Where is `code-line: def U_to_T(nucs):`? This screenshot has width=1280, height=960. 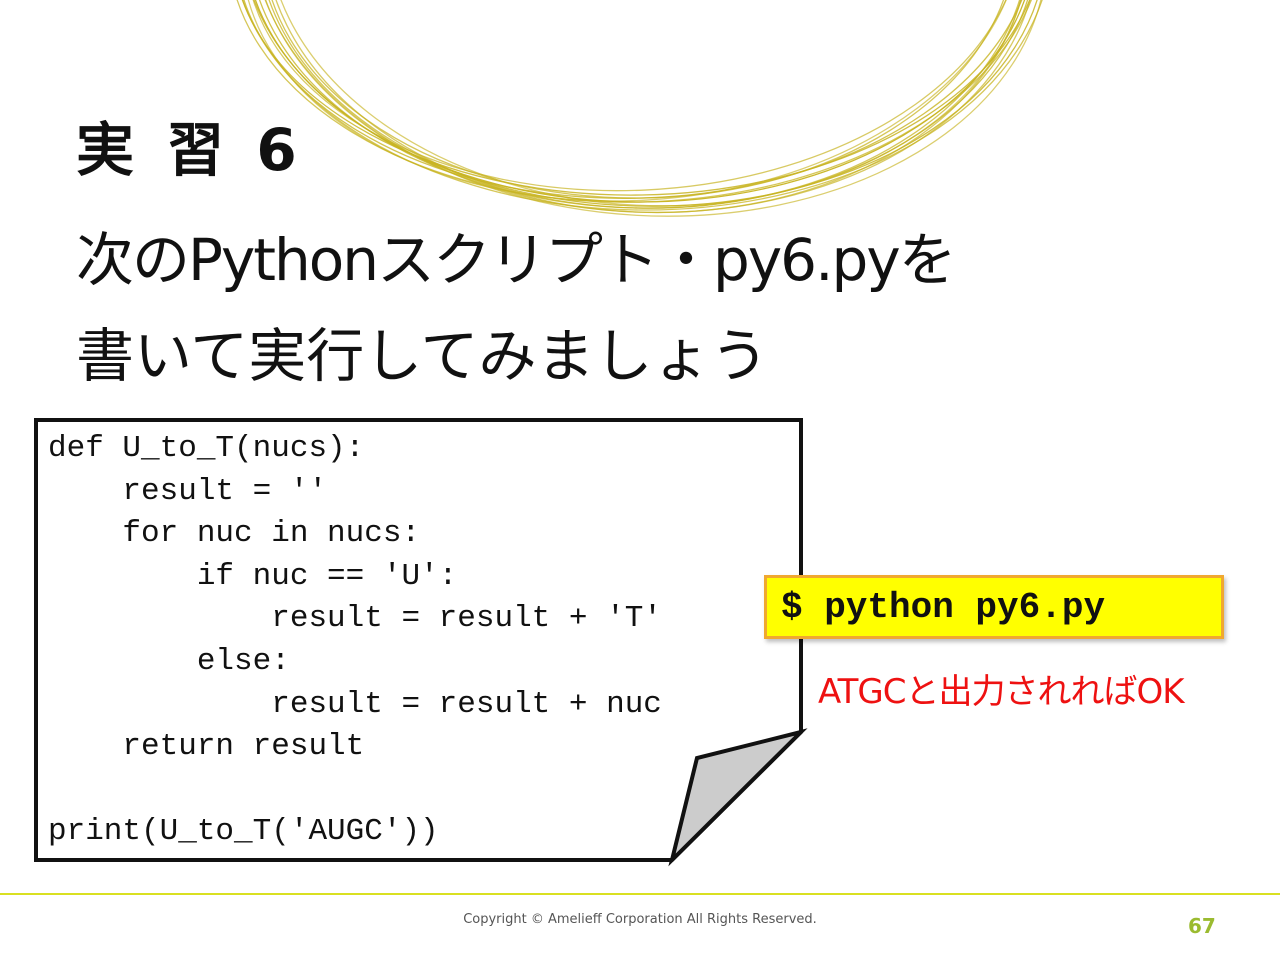 code-line: def U_to_T(nucs): is located at coordinates (206, 448).